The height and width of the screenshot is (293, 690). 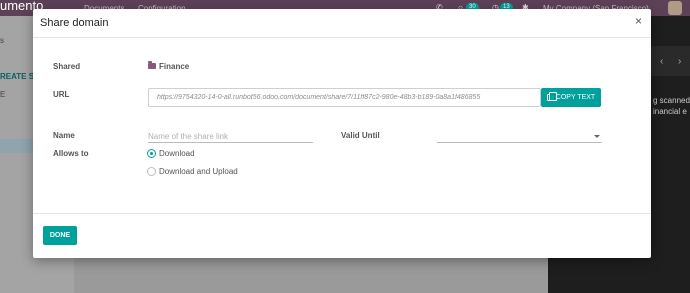 I want to click on preview-text: g scanned inancial e, so click(x=671, y=106).